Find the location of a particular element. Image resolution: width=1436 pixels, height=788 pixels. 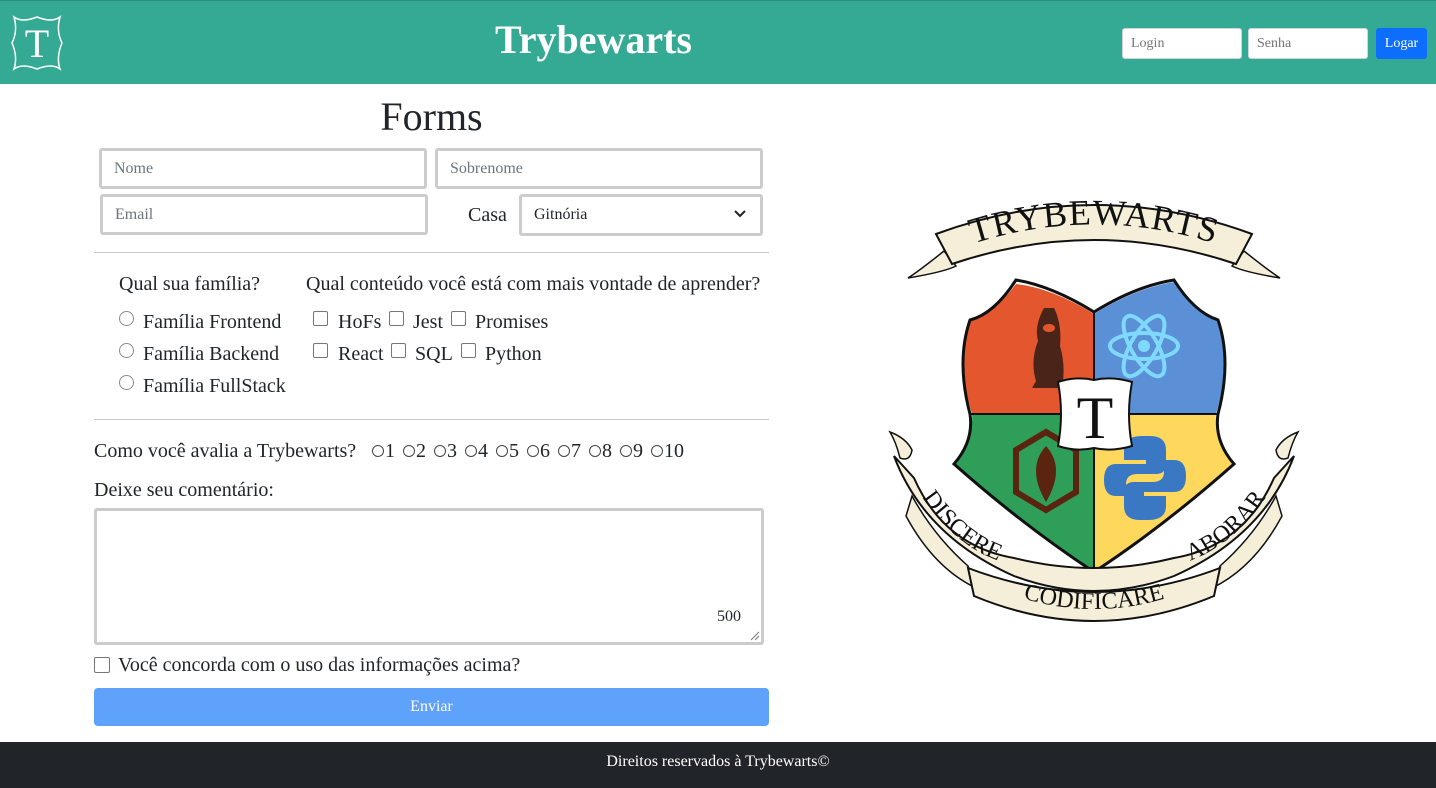

family-question: Qual sua família? is located at coordinates (190, 284).